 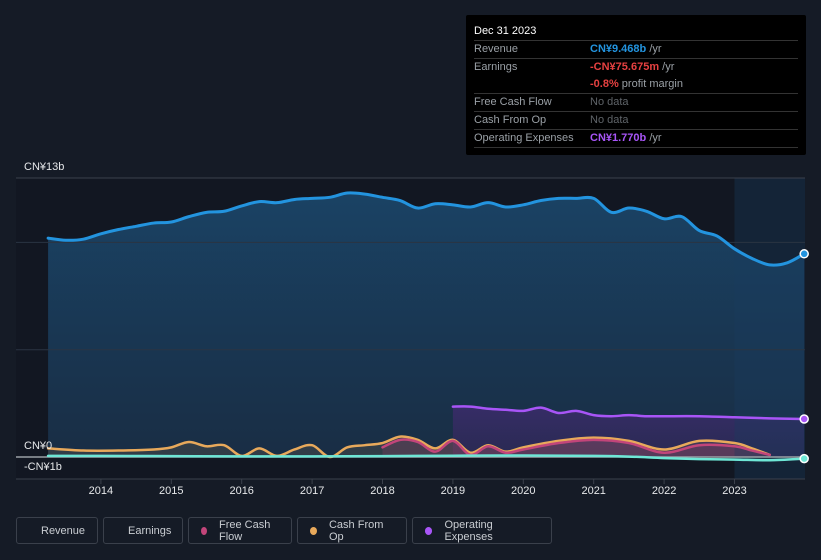 I want to click on tooltip-label, so click(x=532, y=84).